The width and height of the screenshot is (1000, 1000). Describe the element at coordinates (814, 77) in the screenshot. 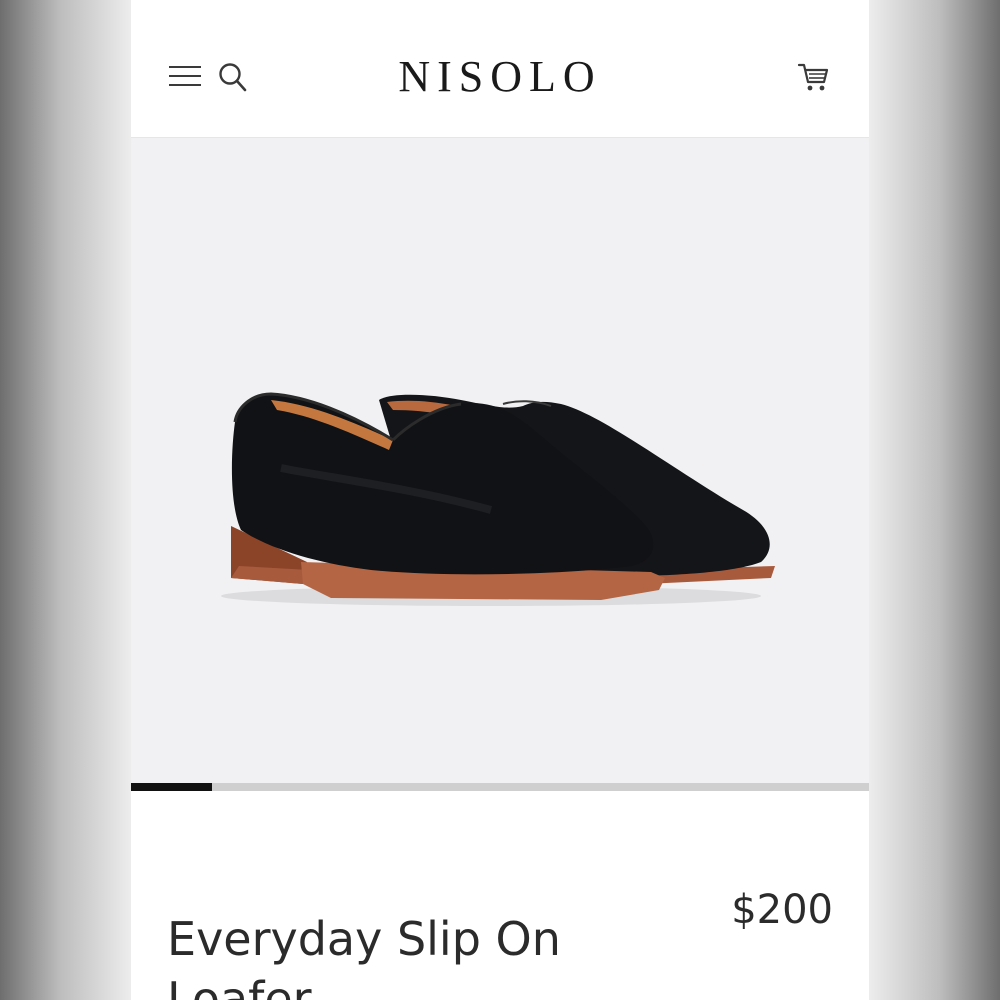

I see `cart-icon` at that location.